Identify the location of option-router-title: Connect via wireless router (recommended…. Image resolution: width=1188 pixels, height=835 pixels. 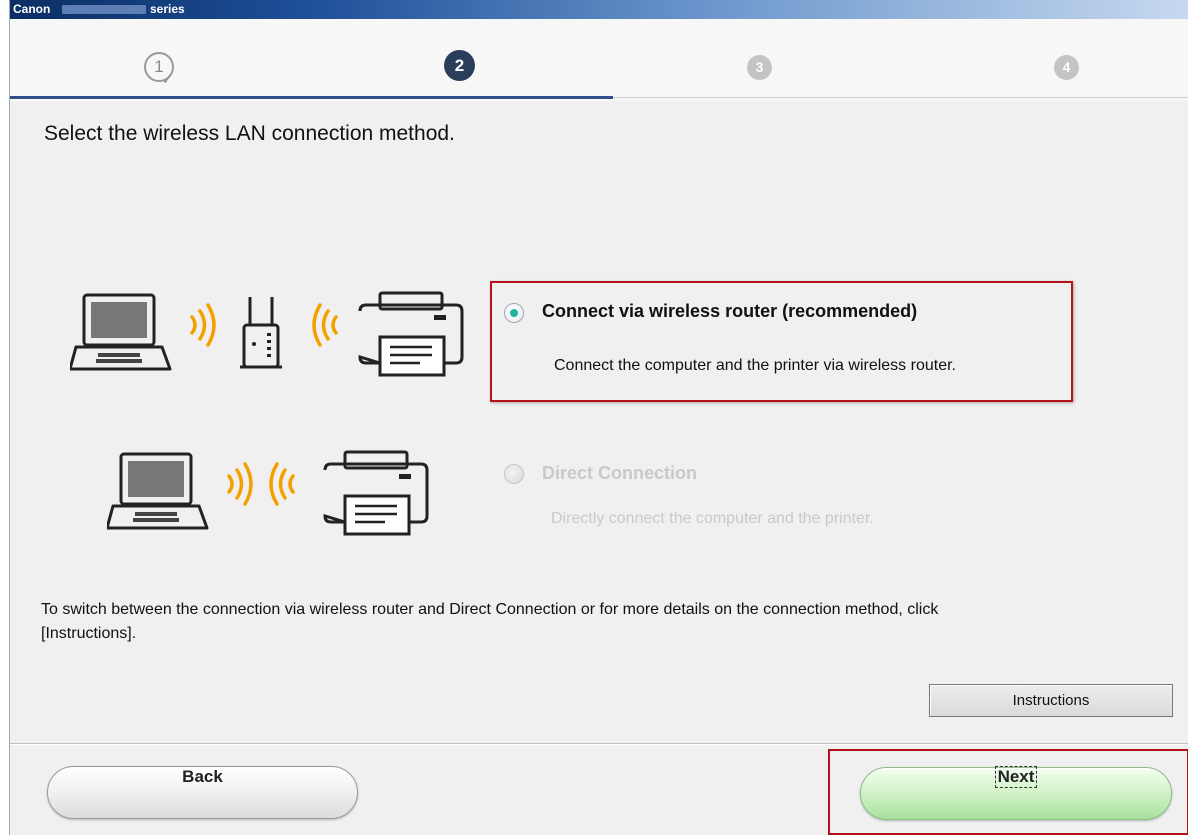
(729, 311).